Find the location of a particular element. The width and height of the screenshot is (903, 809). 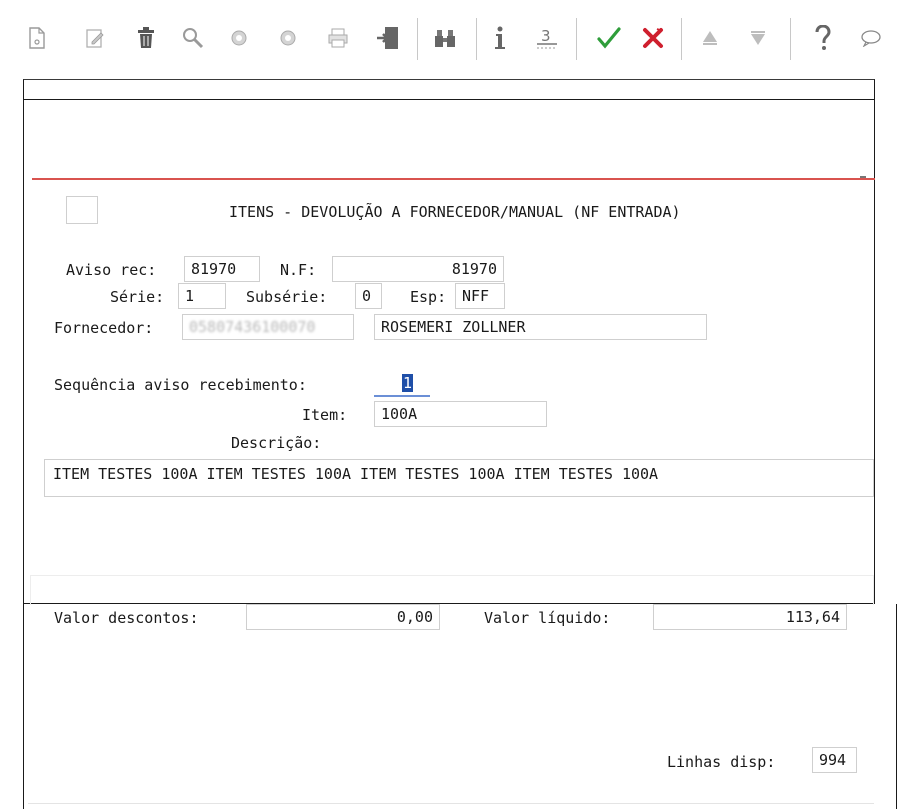

right-border is located at coordinates (896, 706).